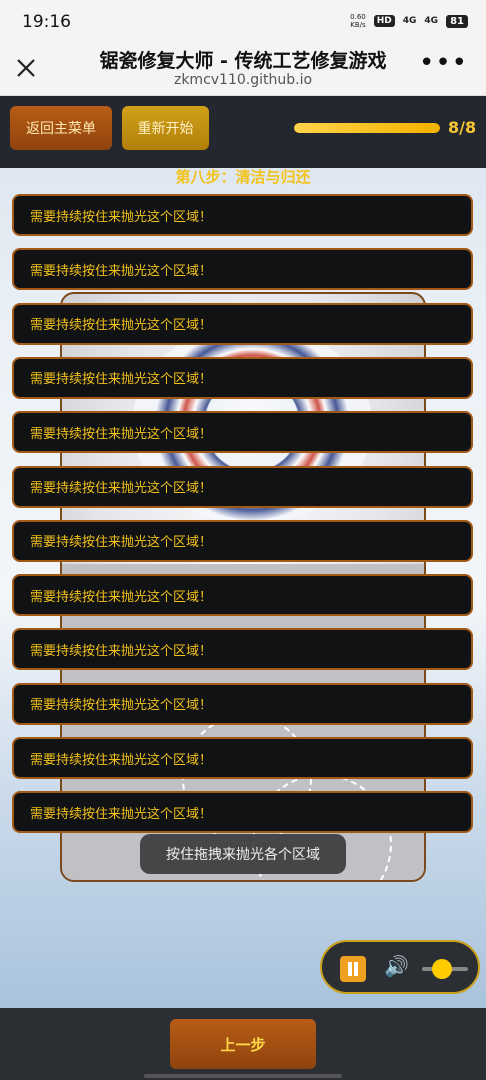 Image resolution: width=486 pixels, height=1080 pixels. What do you see at coordinates (462, 127) in the screenshot?
I see `progress-text: 8/8` at bounding box center [462, 127].